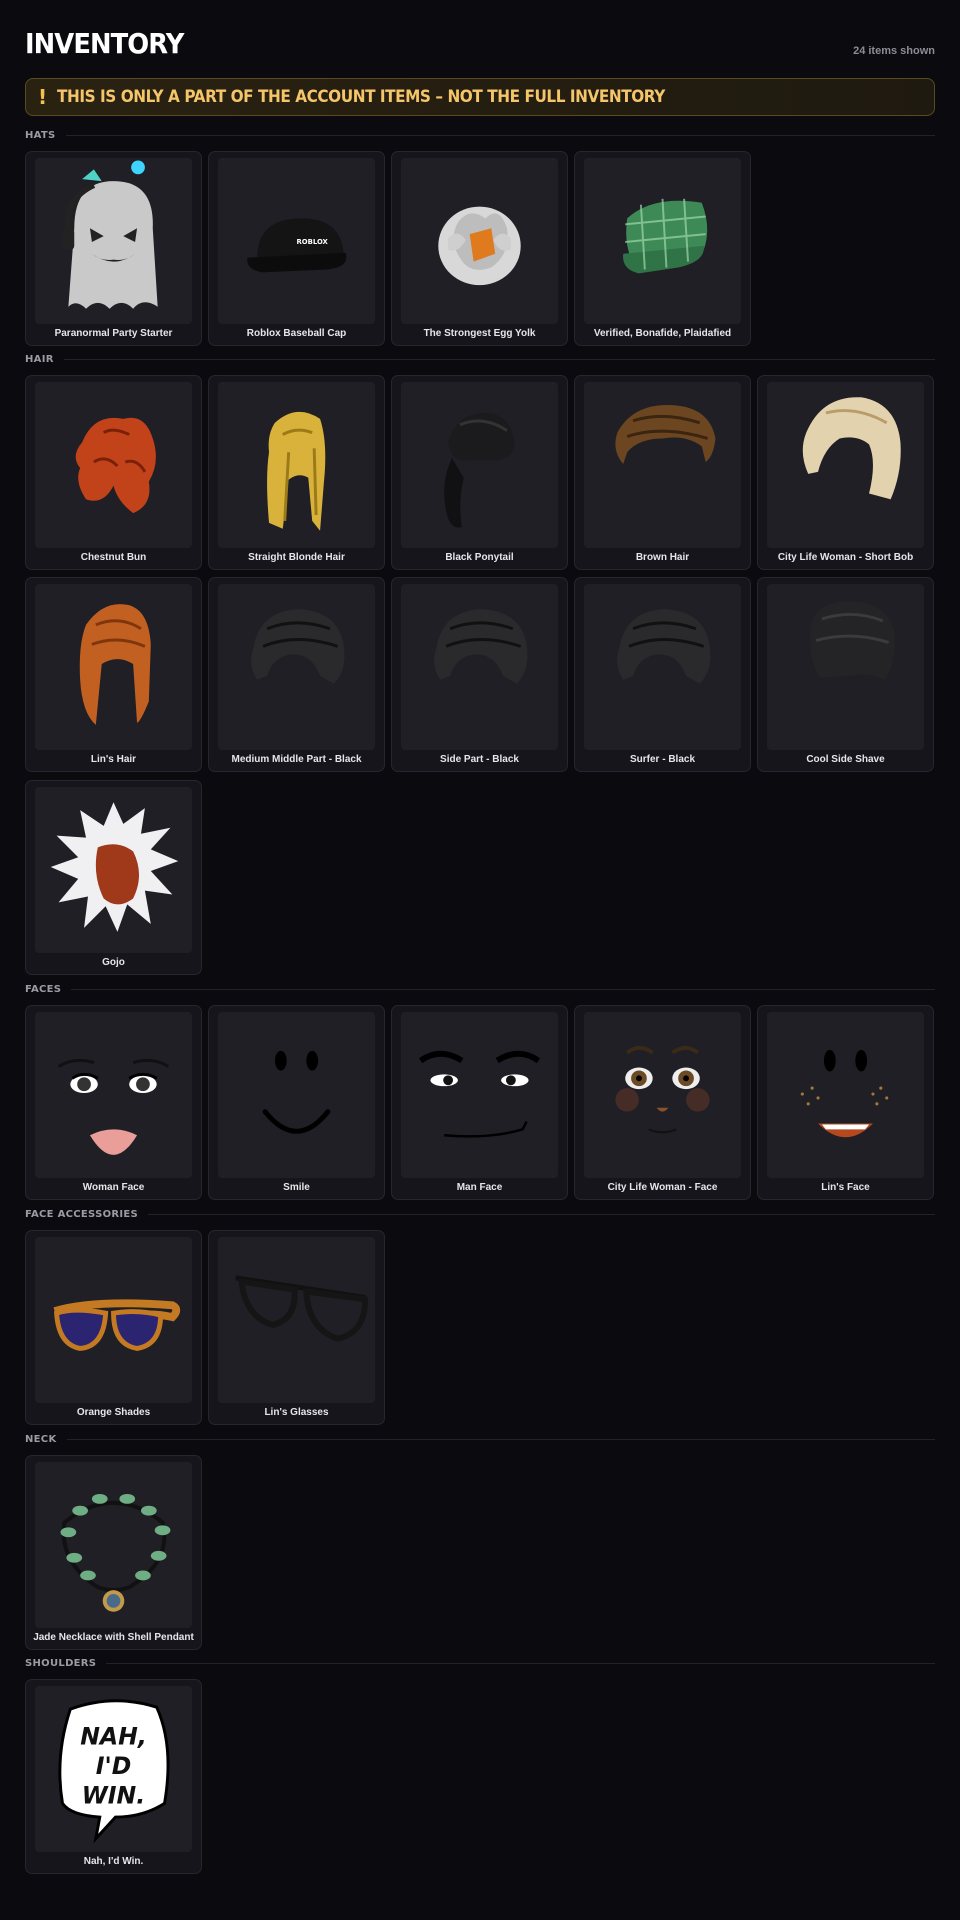  What do you see at coordinates (117, 1325) in the screenshot?
I see `sunglasses-icon` at bounding box center [117, 1325].